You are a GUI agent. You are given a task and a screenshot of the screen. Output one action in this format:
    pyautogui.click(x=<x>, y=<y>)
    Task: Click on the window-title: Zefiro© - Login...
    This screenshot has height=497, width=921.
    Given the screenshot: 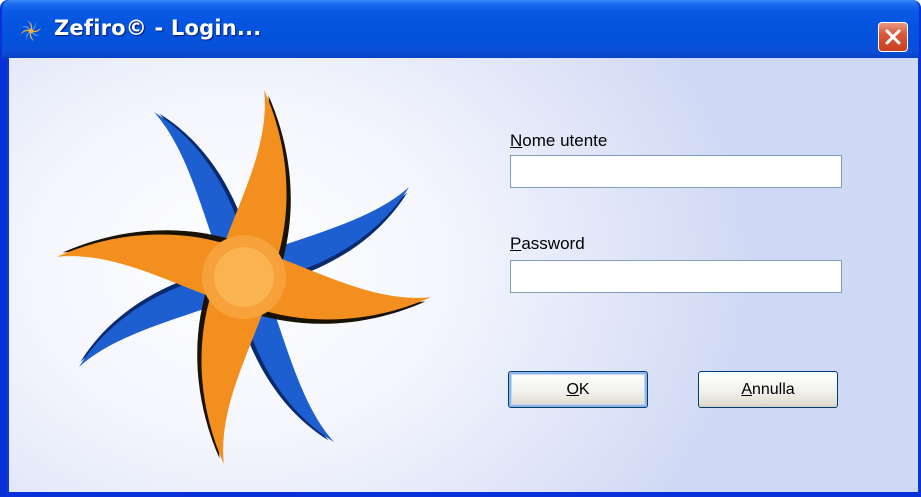 What is the action you would take?
    pyautogui.click(x=158, y=28)
    